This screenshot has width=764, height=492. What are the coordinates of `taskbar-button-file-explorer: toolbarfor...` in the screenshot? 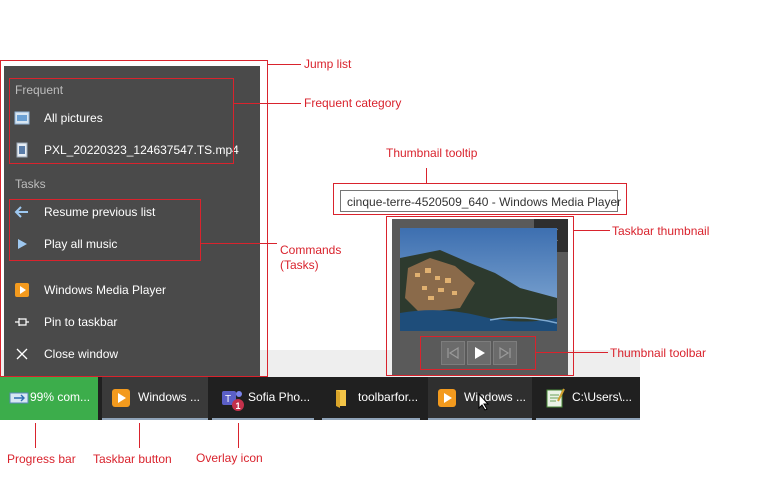 It's located at (371, 398).